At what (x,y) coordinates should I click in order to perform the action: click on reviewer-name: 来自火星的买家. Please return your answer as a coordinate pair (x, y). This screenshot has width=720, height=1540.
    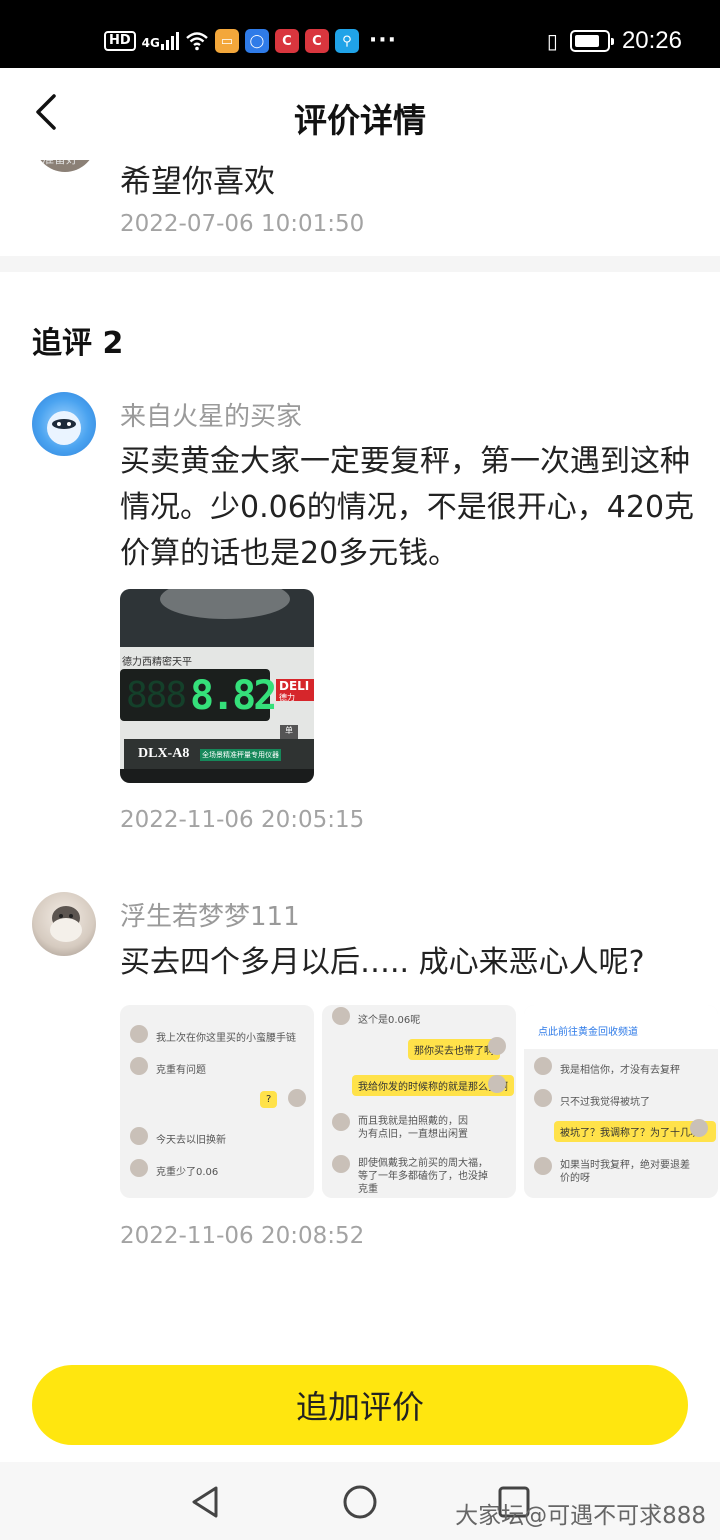
    Looking at the image, I should click on (211, 417).